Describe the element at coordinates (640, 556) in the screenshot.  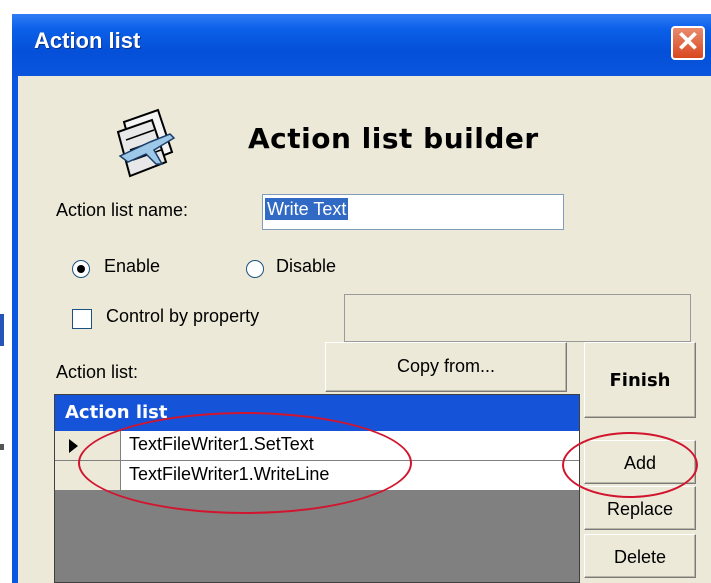
I see `delete-button: Delete` at that location.